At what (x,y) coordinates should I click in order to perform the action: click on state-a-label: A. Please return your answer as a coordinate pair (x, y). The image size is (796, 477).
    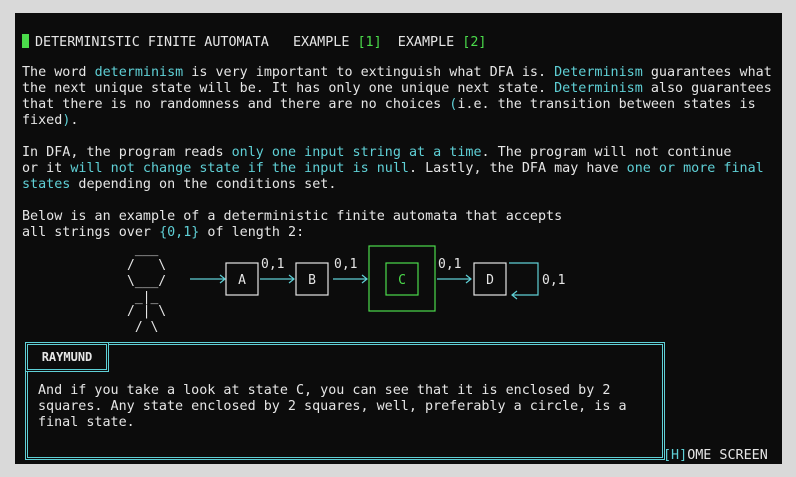
    Looking at the image, I should click on (242, 280).